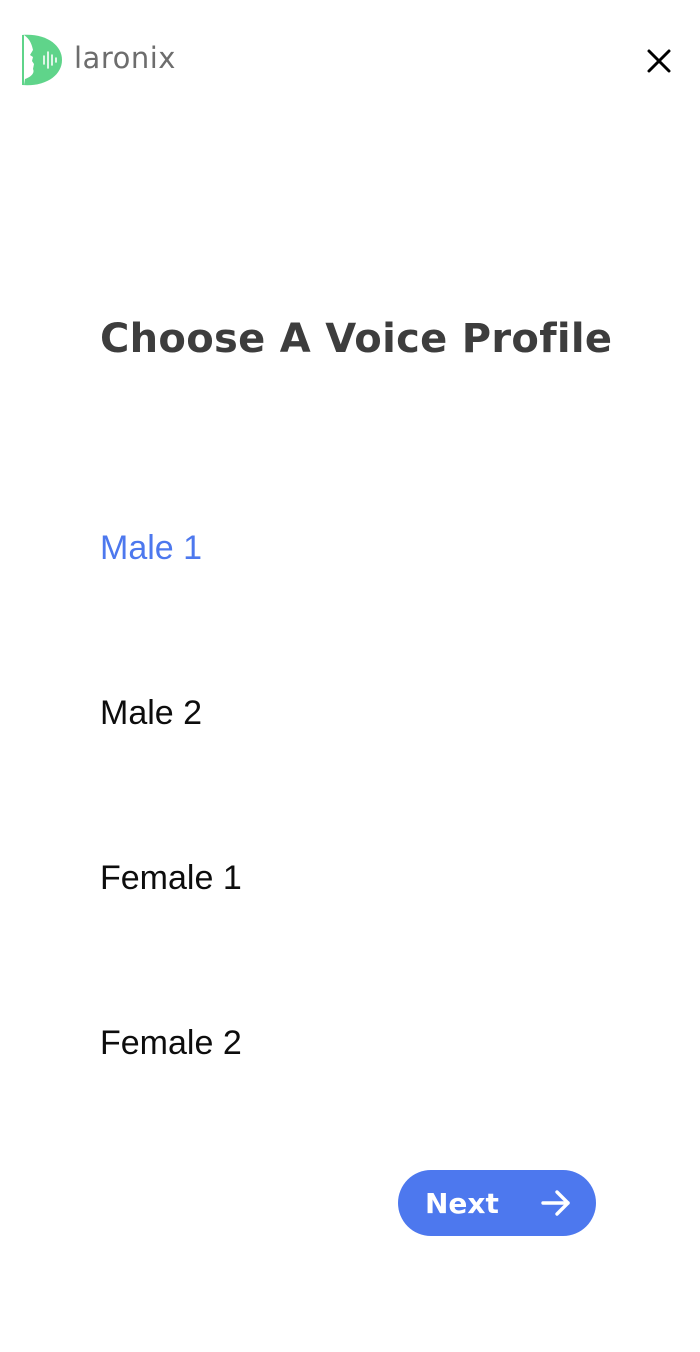 The image size is (700, 1352). I want to click on logo: laronix, so click(99, 60).